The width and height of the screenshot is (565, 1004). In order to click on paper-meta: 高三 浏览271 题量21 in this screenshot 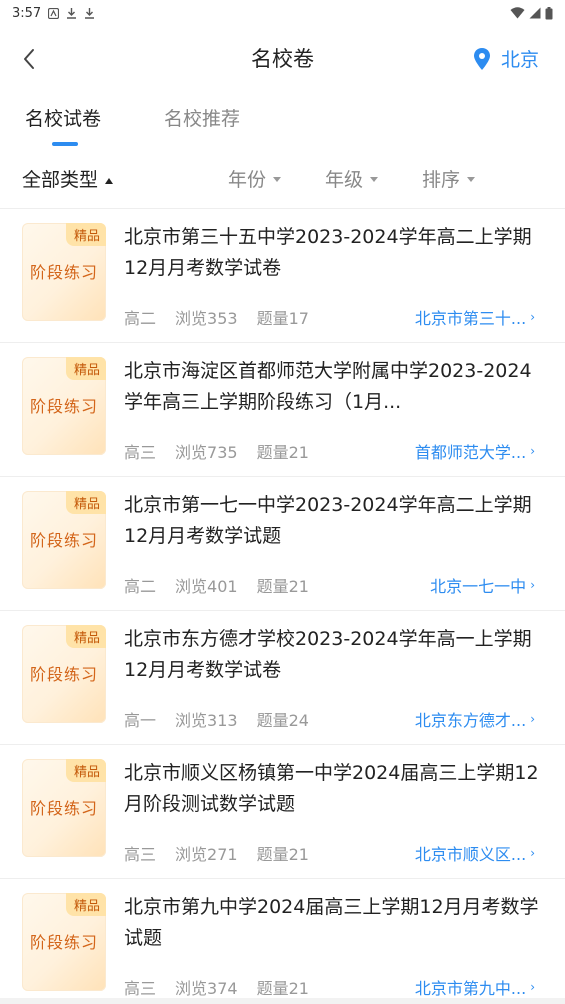, I will do `click(216, 853)`.